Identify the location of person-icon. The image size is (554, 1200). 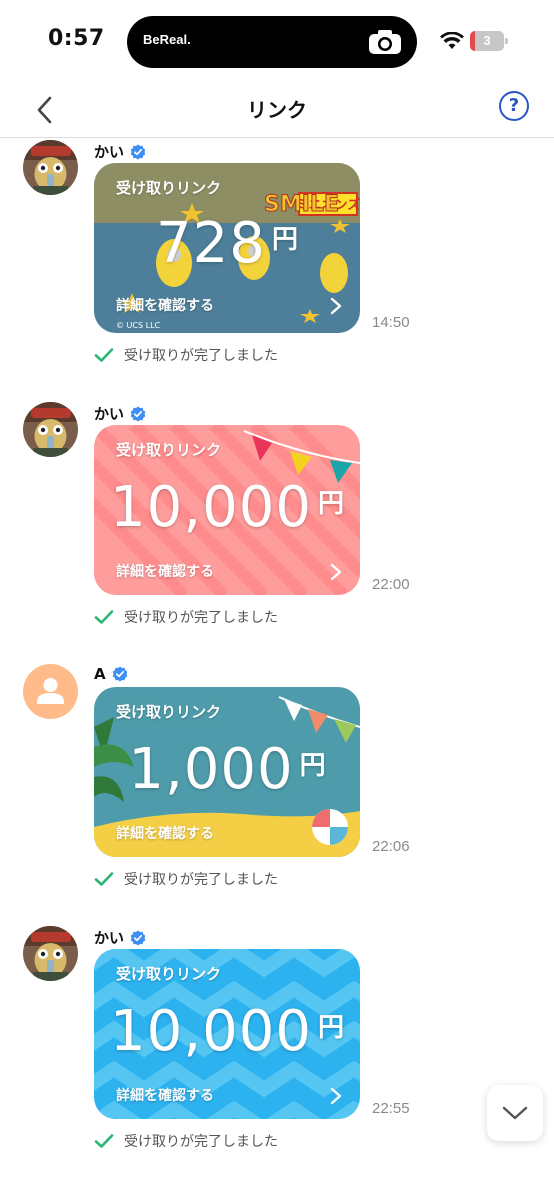
(50, 691).